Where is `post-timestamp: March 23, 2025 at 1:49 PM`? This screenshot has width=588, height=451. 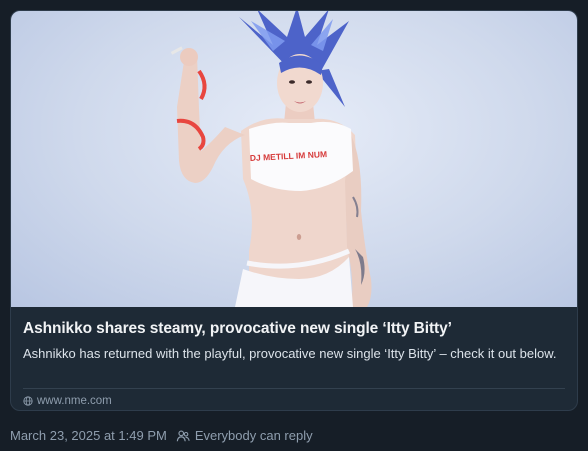
post-timestamp: March 23, 2025 at 1:49 PM is located at coordinates (88, 435).